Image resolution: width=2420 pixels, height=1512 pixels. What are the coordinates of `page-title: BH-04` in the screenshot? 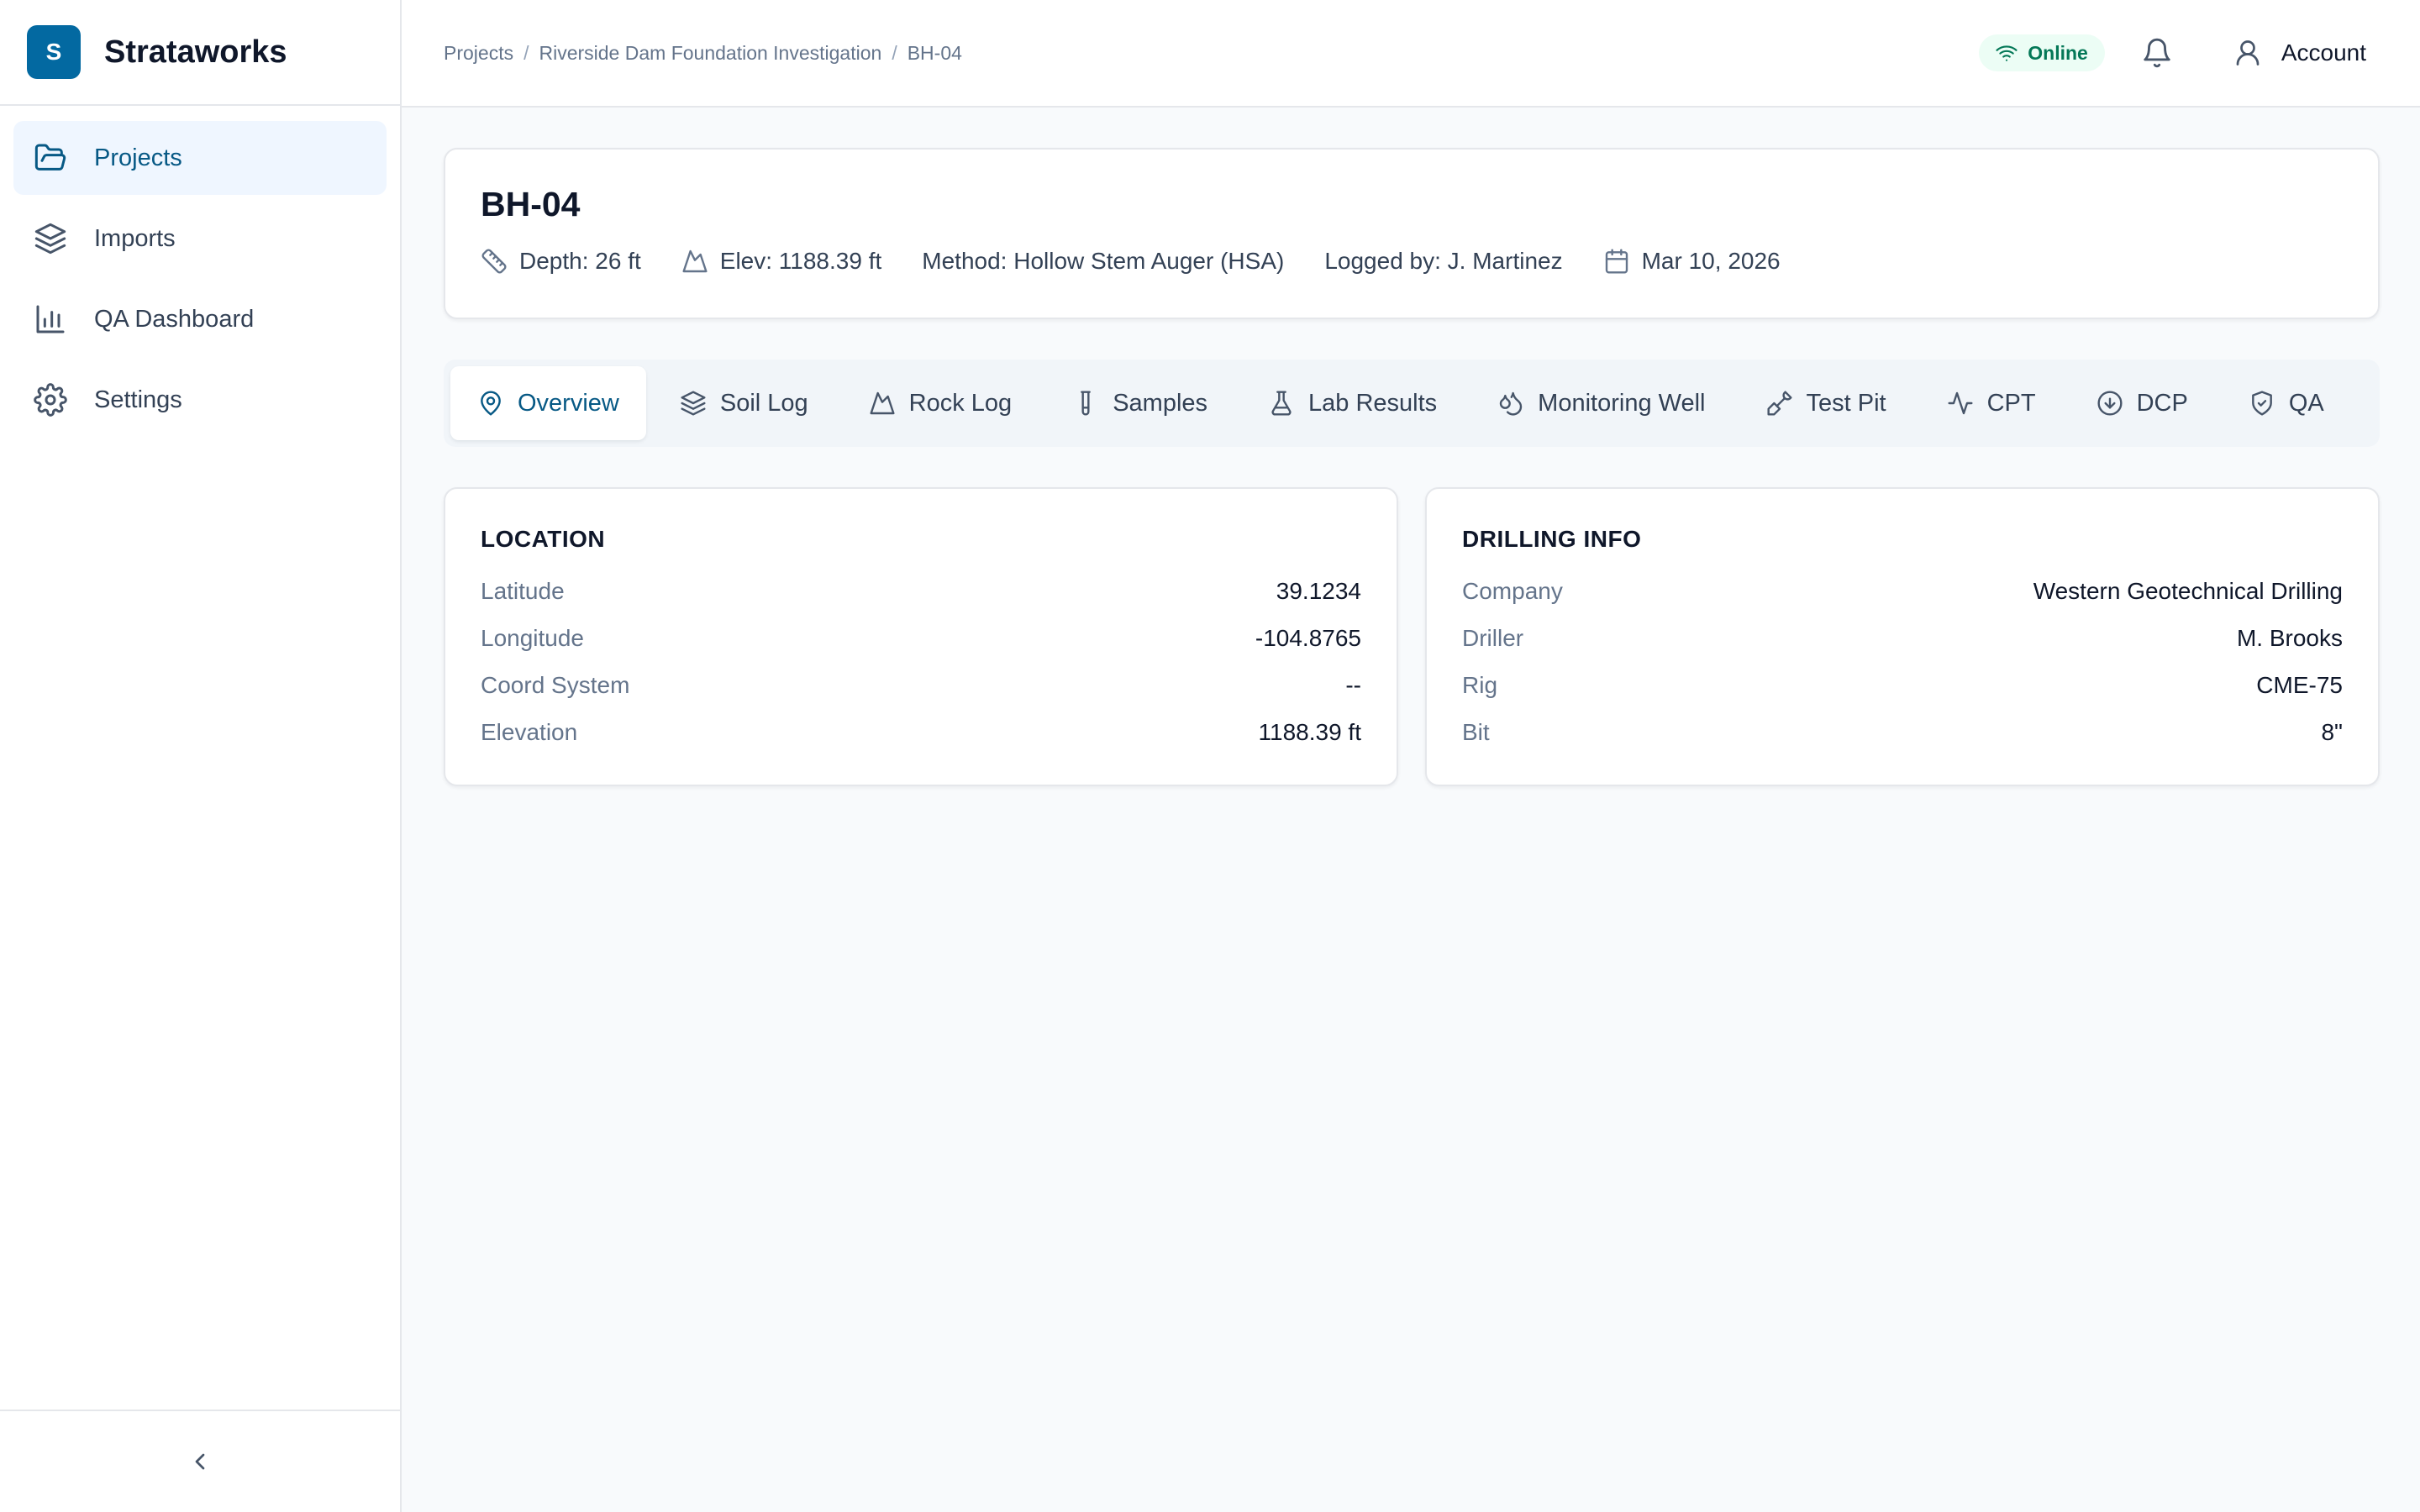 It's located at (531, 204).